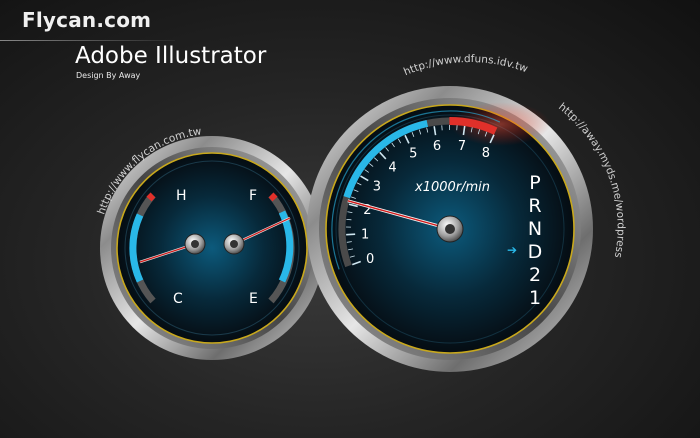  I want to click on top-url: http://www.dfuns.idv.tw, so click(466, 65).